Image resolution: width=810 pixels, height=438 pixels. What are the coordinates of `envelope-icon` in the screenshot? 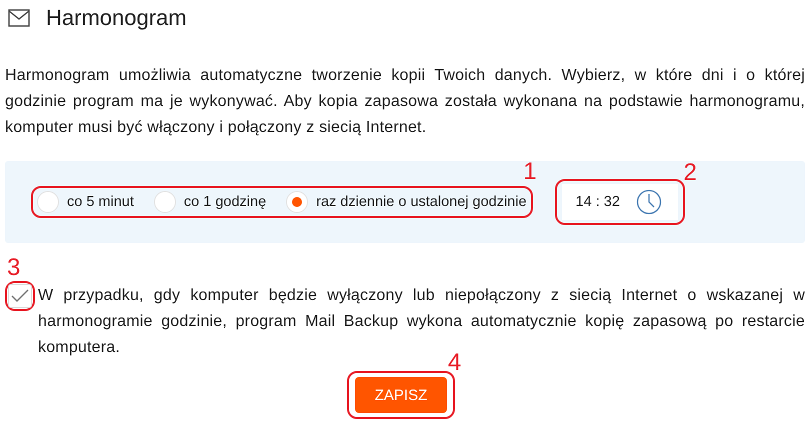 It's located at (19, 18).